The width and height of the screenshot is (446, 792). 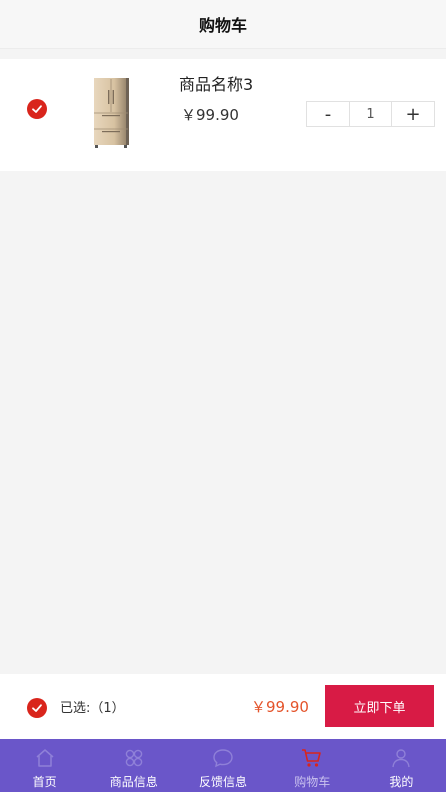 I want to click on header: 购物车, so click(x=223, y=24).